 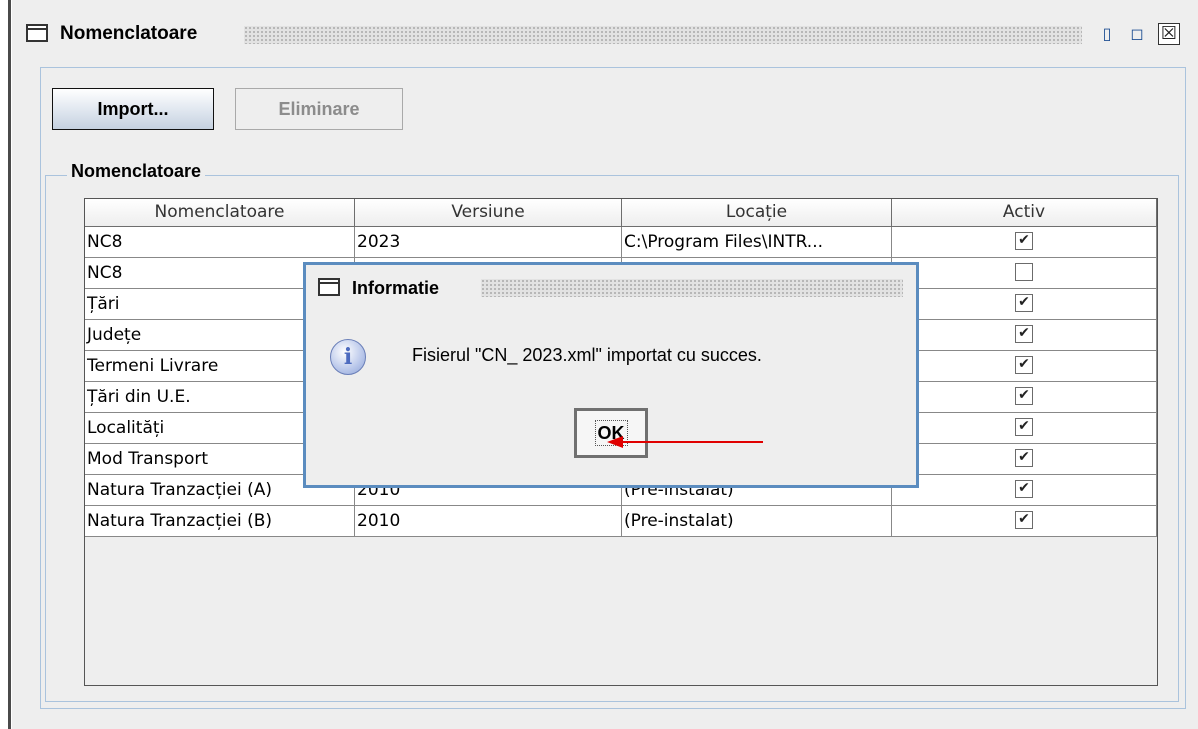 What do you see at coordinates (613, 108) in the screenshot?
I see `toolbar-panel: Import... Eliminare` at bounding box center [613, 108].